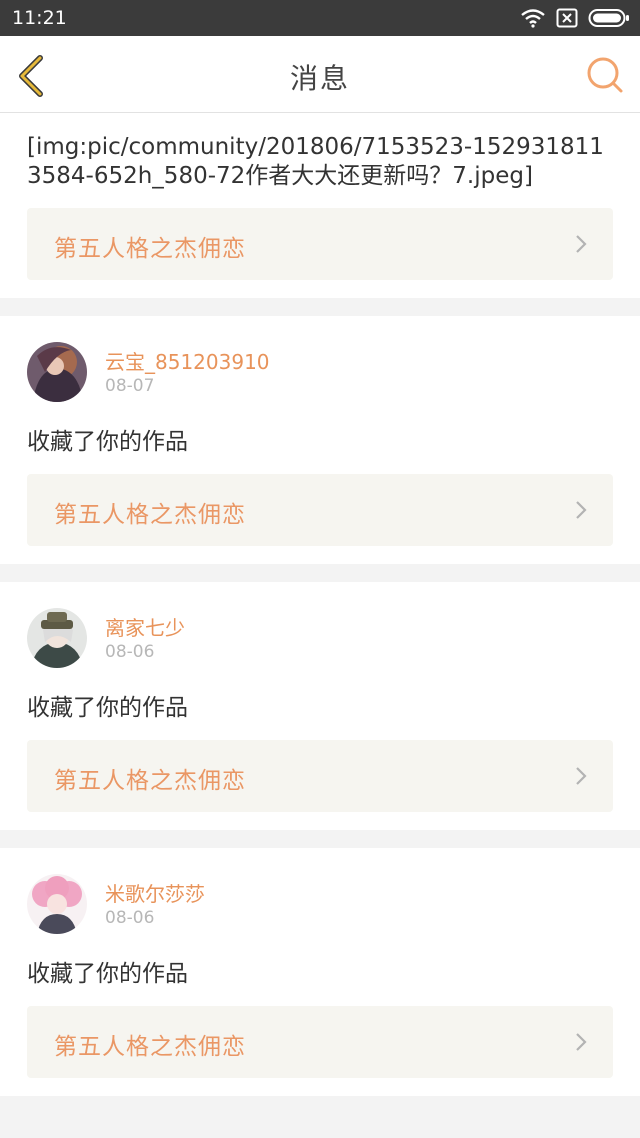 This screenshot has height=1138, width=640. I want to click on username: 离家七少, so click(145, 626).